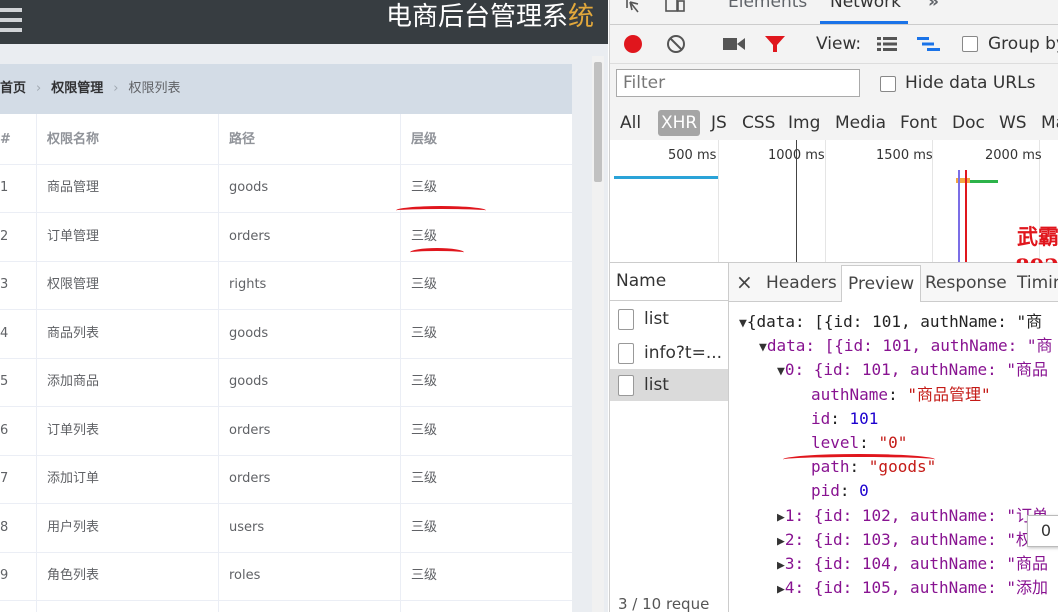  What do you see at coordinates (1037, 281) in the screenshot?
I see `tab-timing: Timin` at bounding box center [1037, 281].